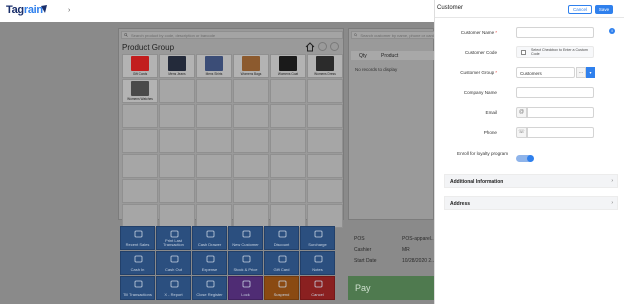  Describe the element at coordinates (525, 158) in the screenshot. I see `loyalty-toggle` at that location.